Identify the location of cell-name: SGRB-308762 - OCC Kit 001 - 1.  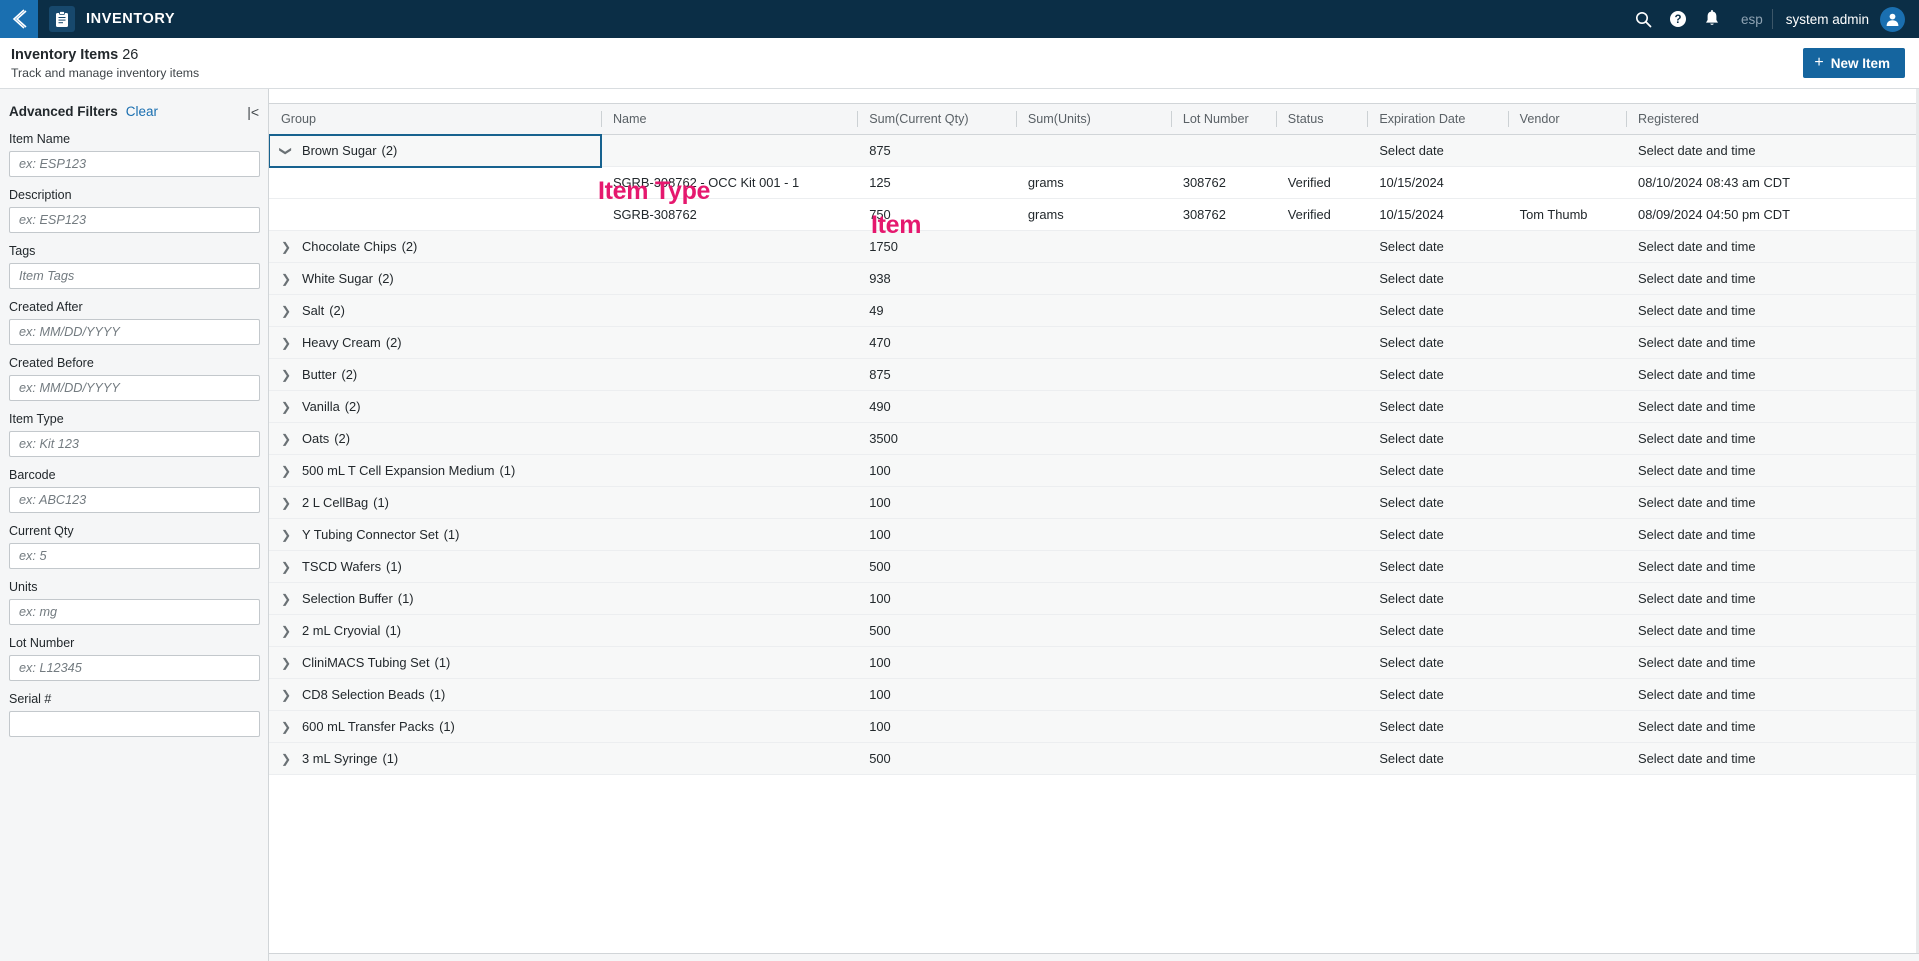
(729, 182).